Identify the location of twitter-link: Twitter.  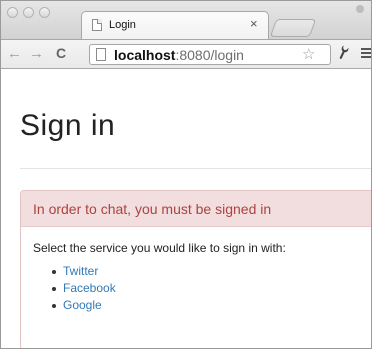
(80, 271).